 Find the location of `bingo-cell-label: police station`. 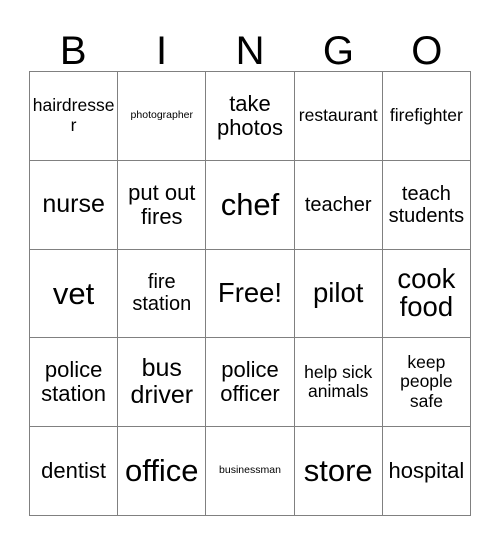

bingo-cell-label: police station is located at coordinates (73, 382).